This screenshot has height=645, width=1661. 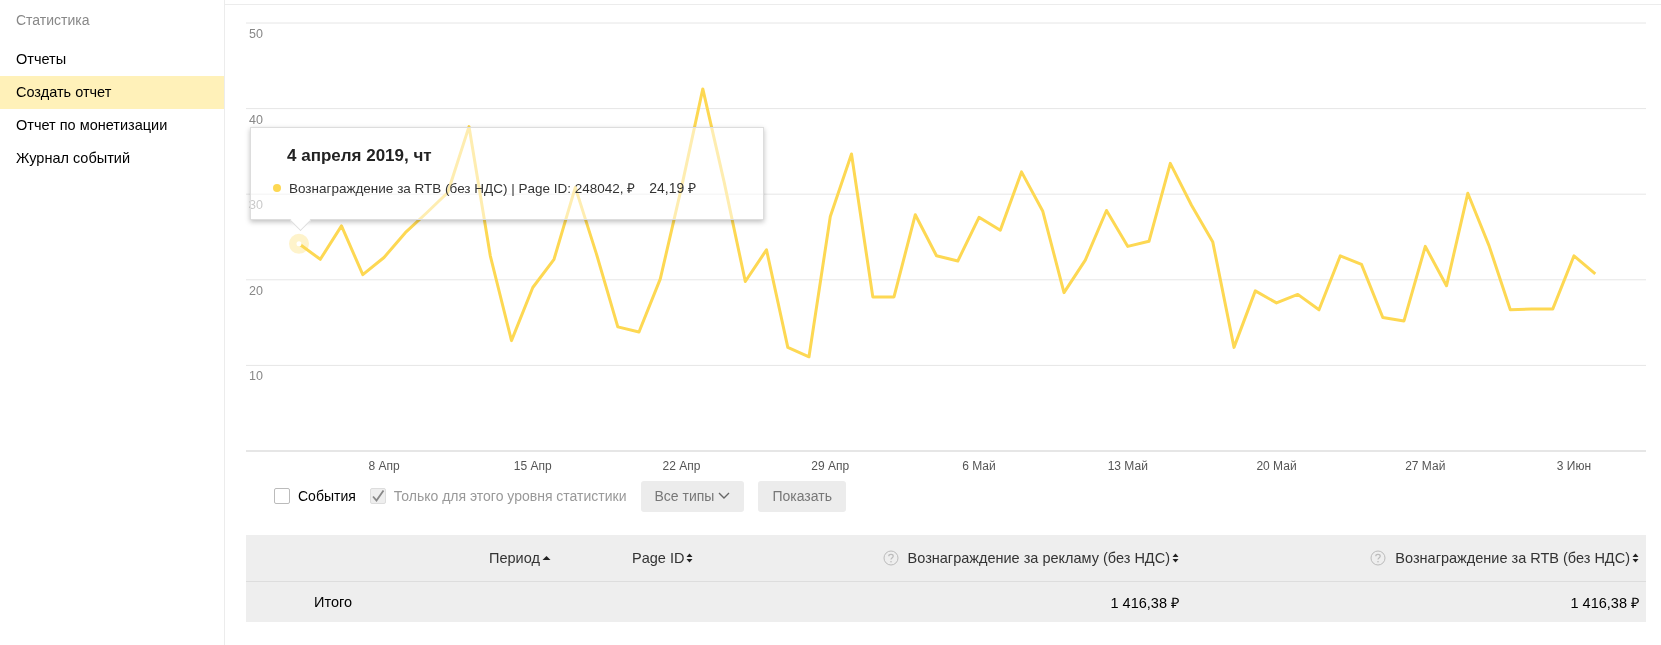 What do you see at coordinates (1574, 466) in the screenshot?
I see `x-tick-label: 3 Июн` at bounding box center [1574, 466].